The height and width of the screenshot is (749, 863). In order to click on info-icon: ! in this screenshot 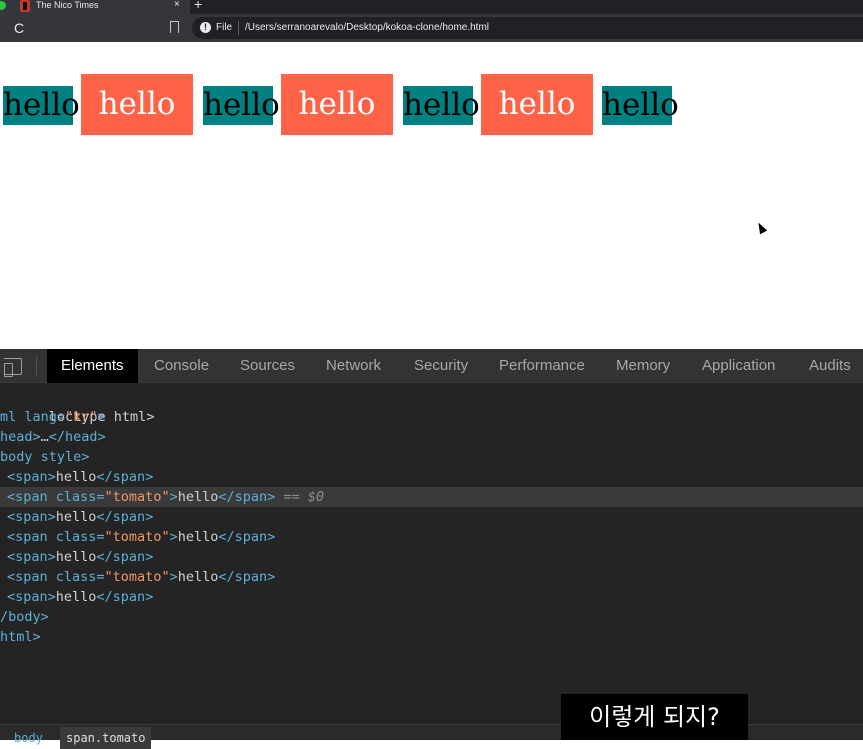, I will do `click(205, 27)`.